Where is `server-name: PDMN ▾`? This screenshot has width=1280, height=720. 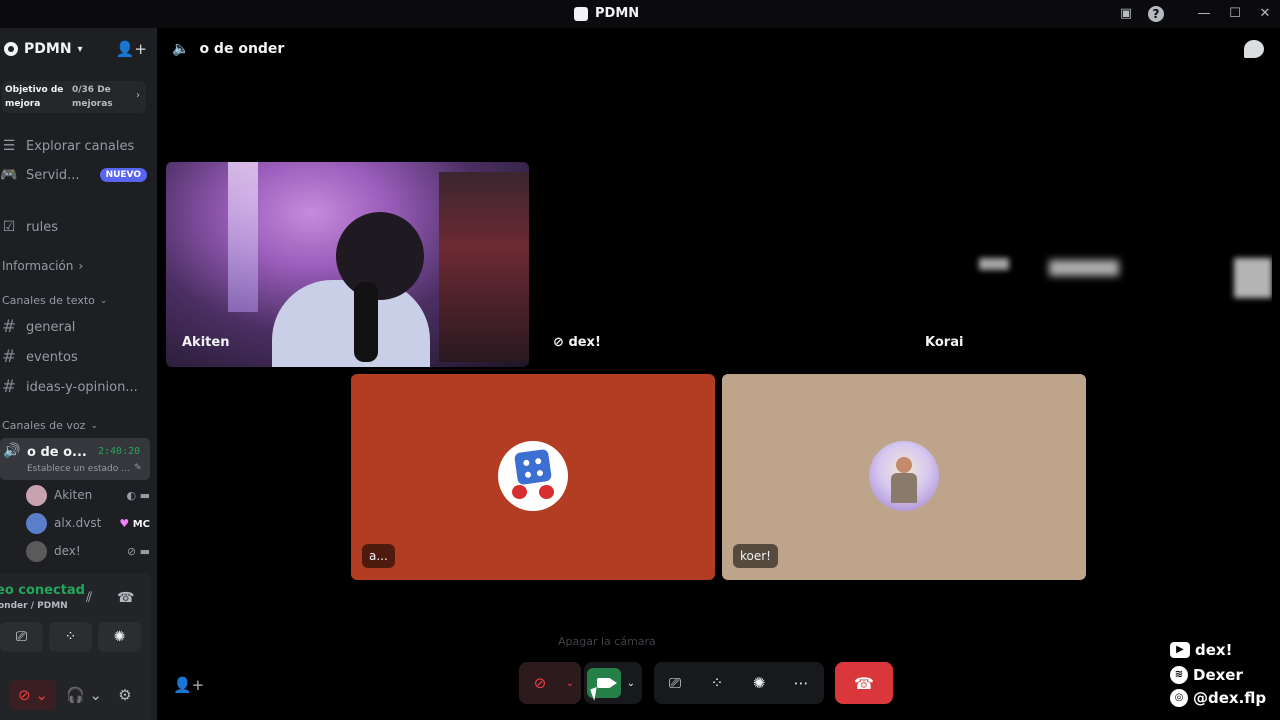 server-name: PDMN ▾ is located at coordinates (43, 49).